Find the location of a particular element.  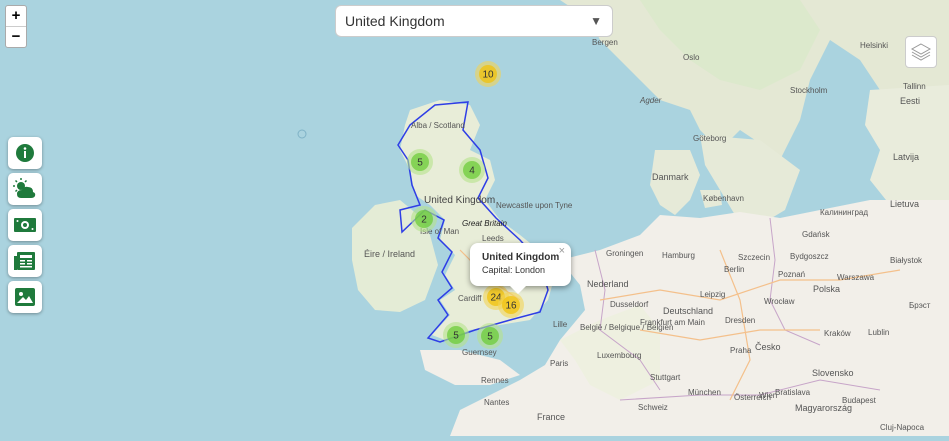

image-icon is located at coordinates (25, 297).